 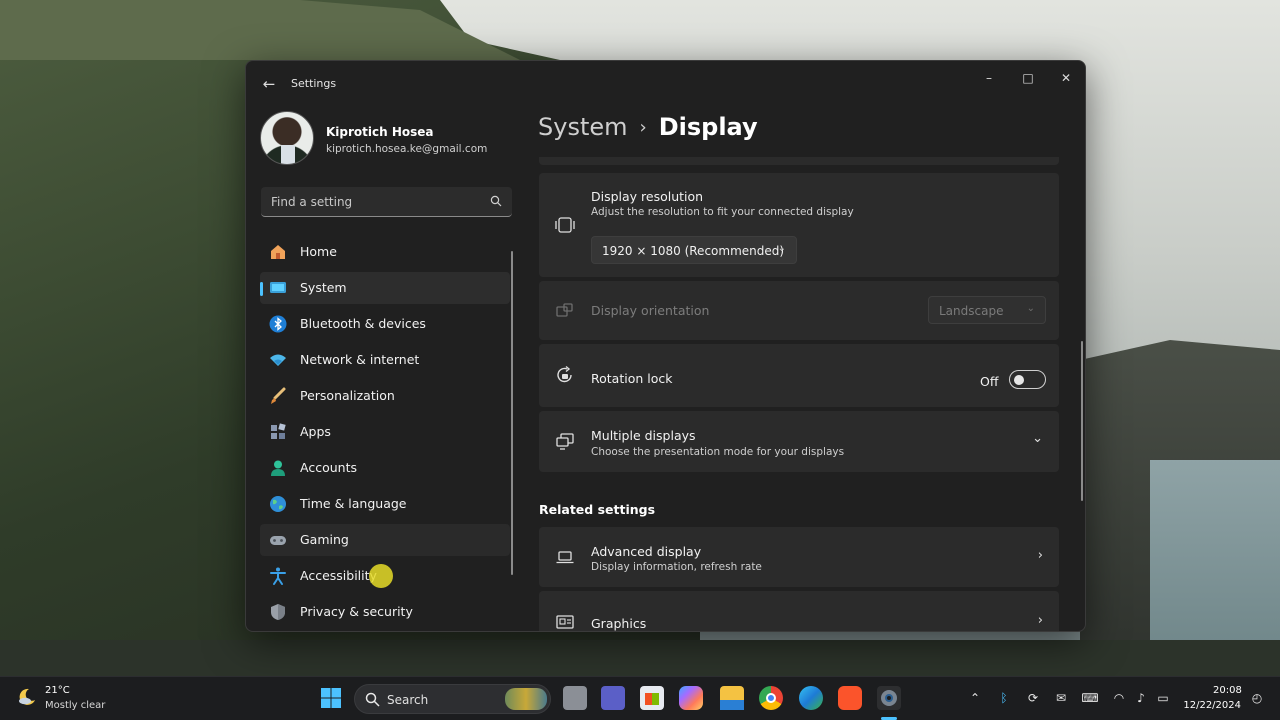 I want to click on orientation-icon, so click(x=564, y=310).